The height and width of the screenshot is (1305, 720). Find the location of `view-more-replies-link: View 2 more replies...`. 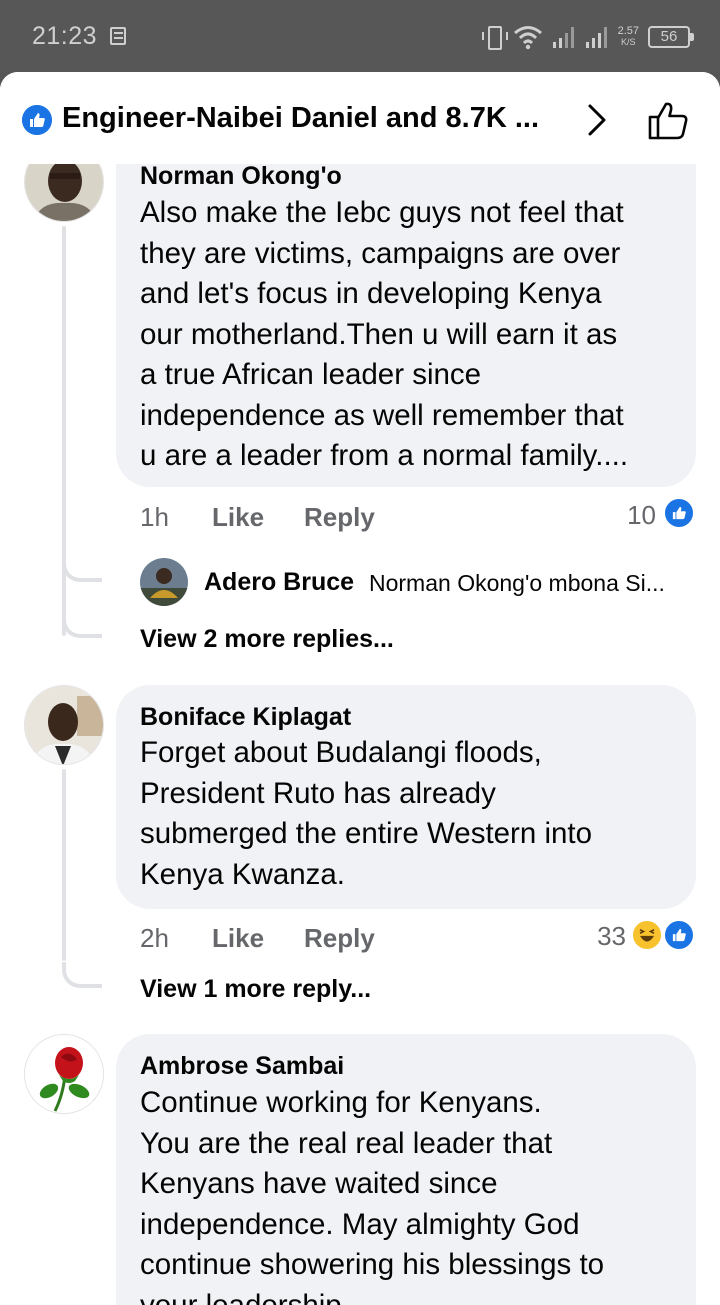

view-more-replies-link: View 2 more replies... is located at coordinates (267, 639).